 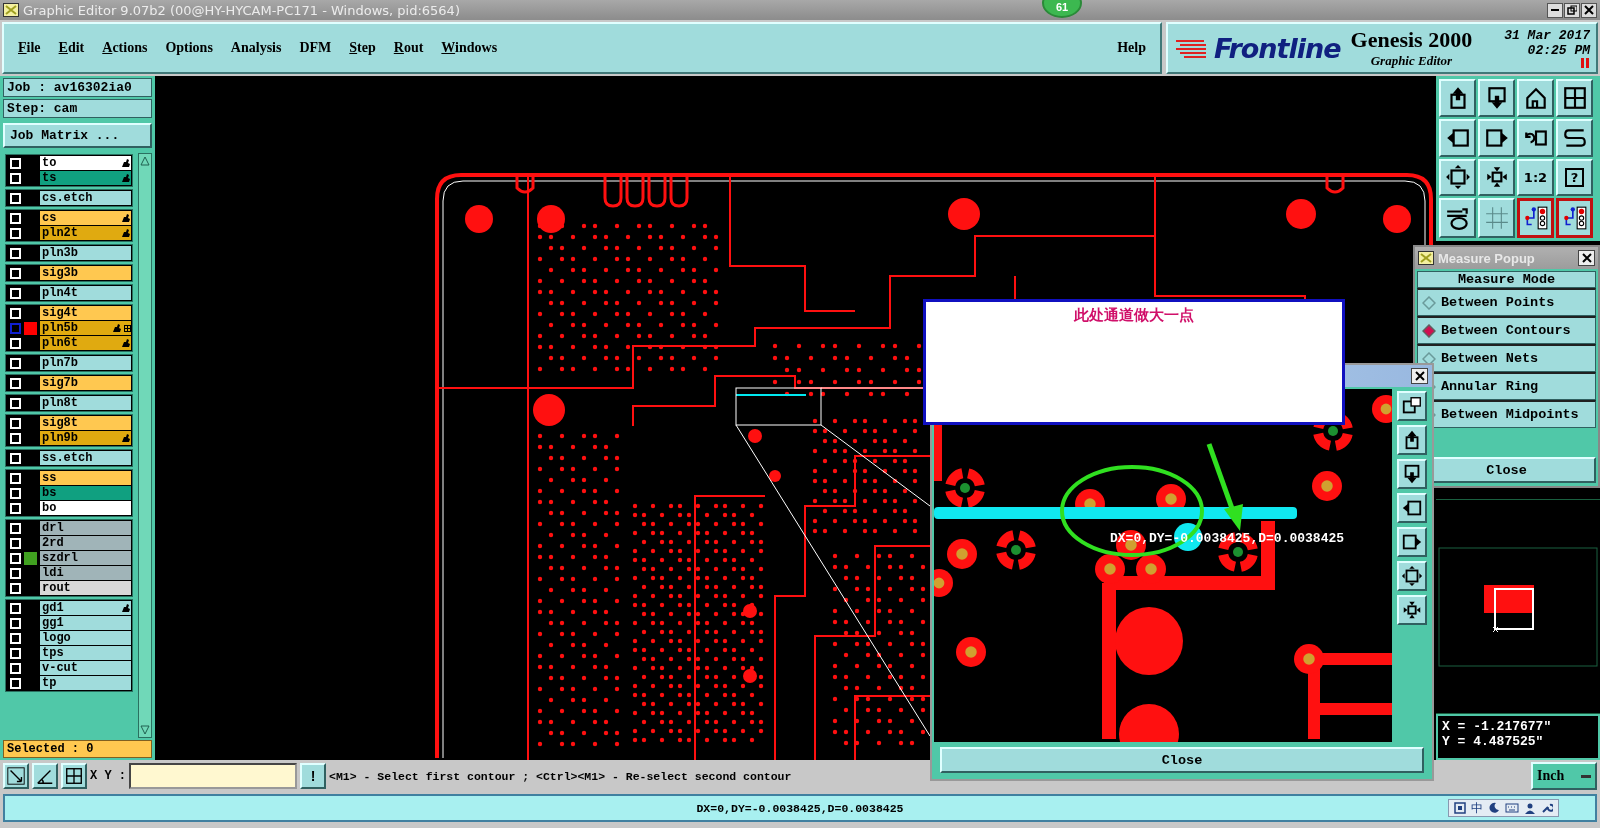 I want to click on input-method-label: 中, so click(x=1477, y=808).